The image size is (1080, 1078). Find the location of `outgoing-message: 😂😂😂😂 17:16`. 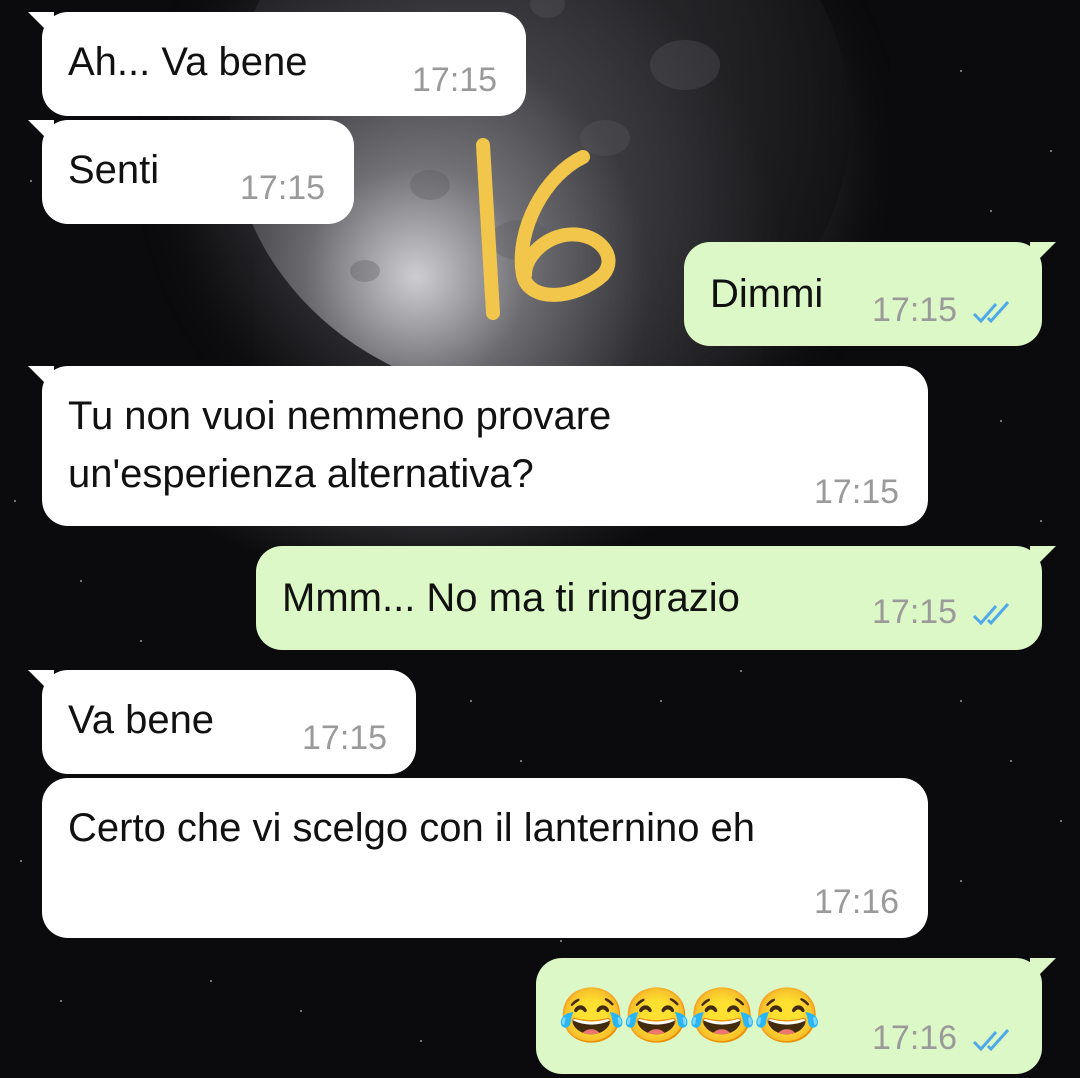

outgoing-message: 😂😂😂😂 17:16 is located at coordinates (796, 1016).